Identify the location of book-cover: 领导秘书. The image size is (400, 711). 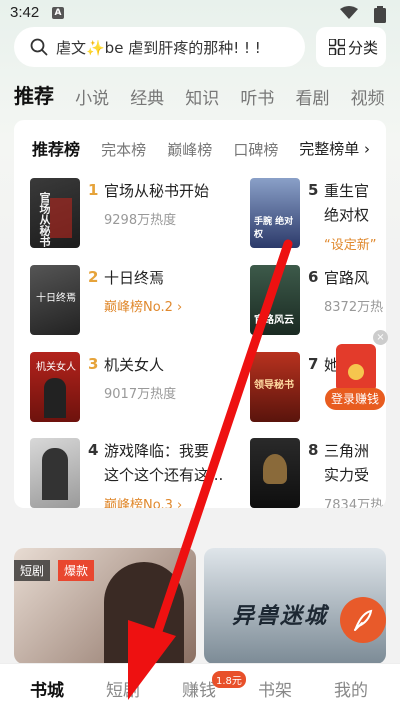
(275, 387).